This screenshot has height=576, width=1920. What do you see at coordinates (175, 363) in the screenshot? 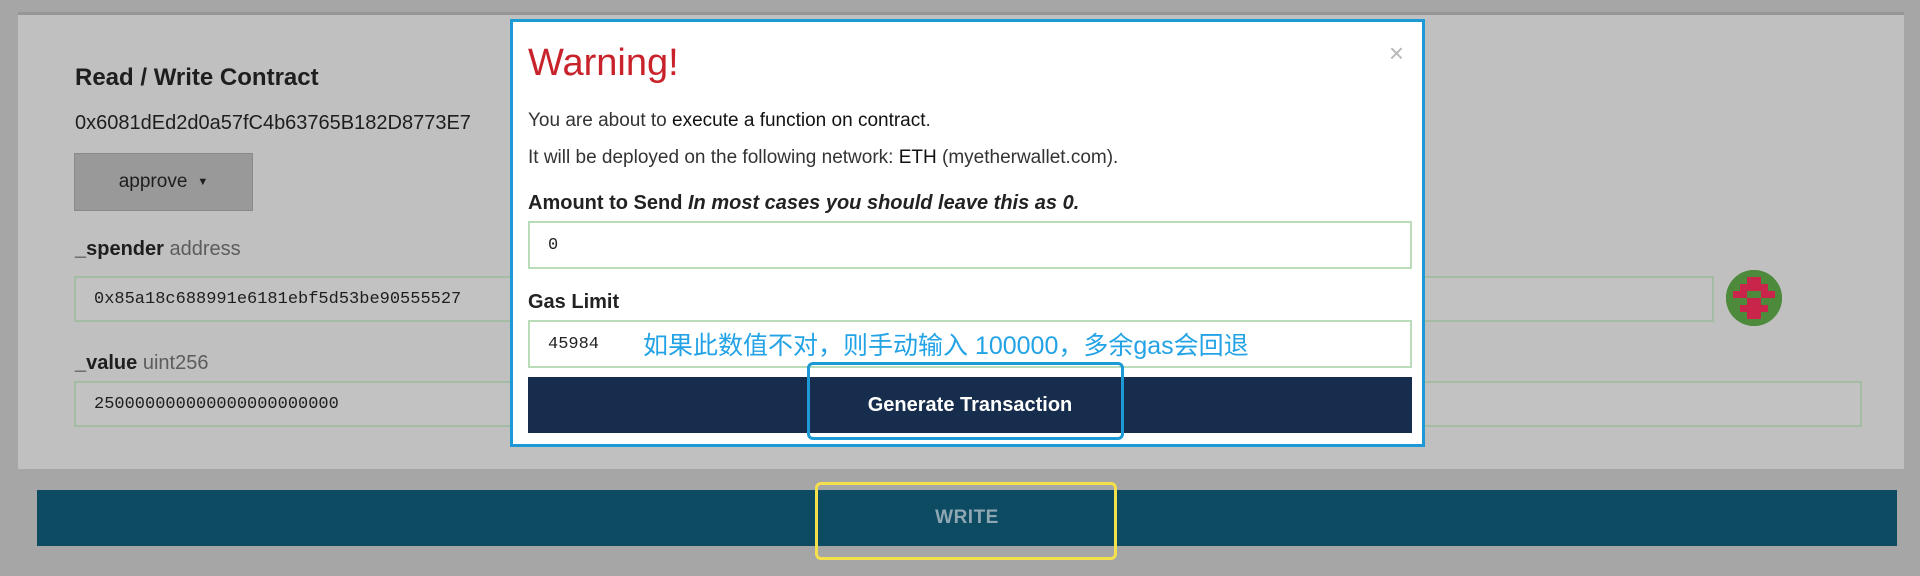
I see `value-param-type: uint256` at bounding box center [175, 363].